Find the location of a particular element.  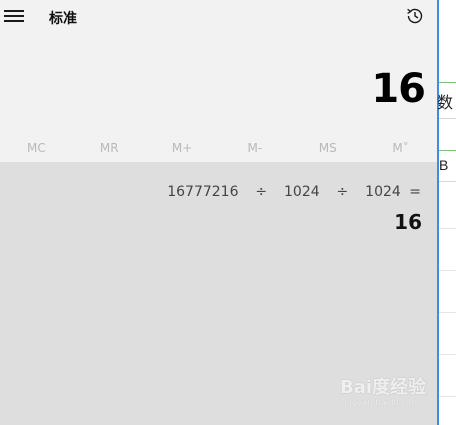

memory-store-button: MS is located at coordinates (327, 148).